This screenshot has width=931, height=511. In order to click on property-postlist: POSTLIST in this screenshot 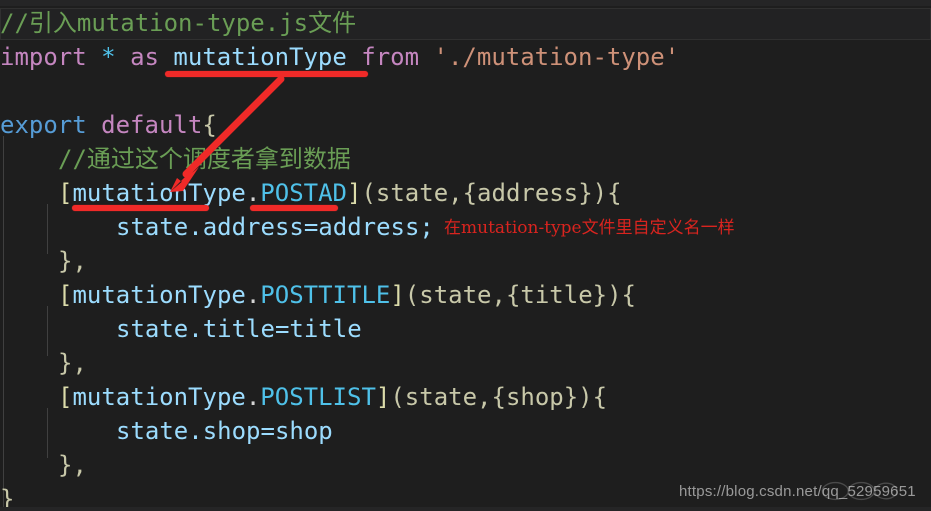, I will do `click(318, 397)`.